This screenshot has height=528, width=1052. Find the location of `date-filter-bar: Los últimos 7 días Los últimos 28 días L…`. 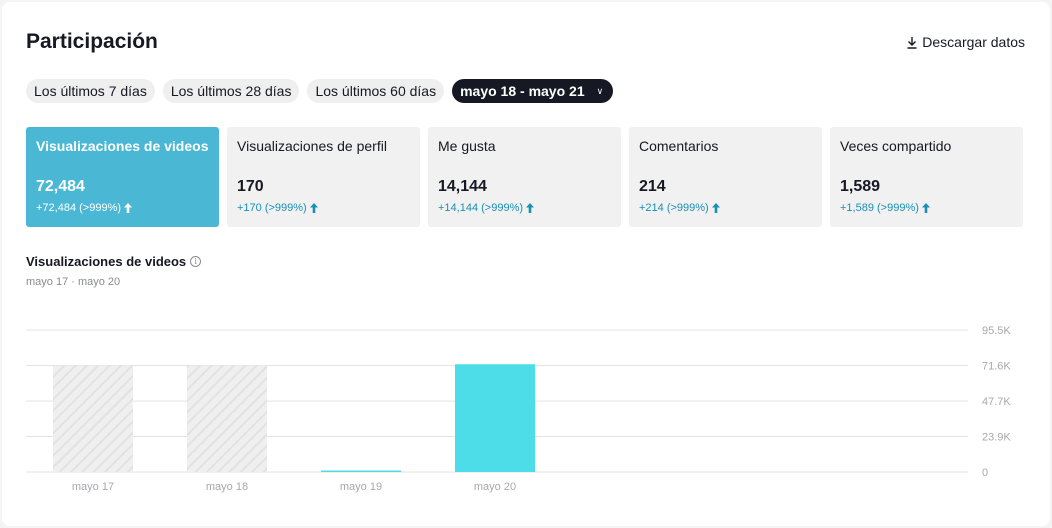

date-filter-bar: Los últimos 7 días Los últimos 28 días L… is located at coordinates (320, 91).